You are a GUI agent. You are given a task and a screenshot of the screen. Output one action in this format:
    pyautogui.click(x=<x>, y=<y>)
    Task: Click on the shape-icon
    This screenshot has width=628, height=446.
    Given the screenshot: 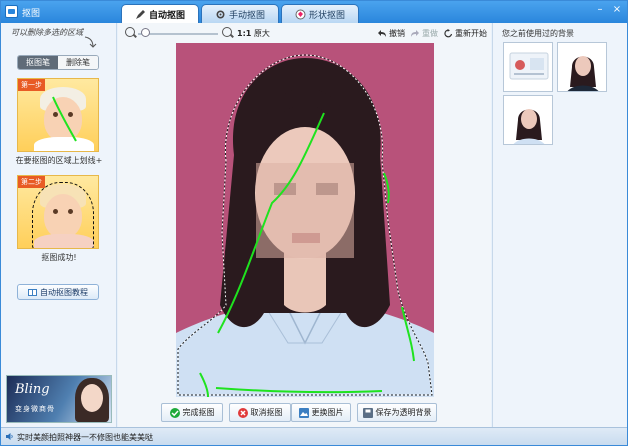 What is the action you would take?
    pyautogui.click(x=300, y=14)
    